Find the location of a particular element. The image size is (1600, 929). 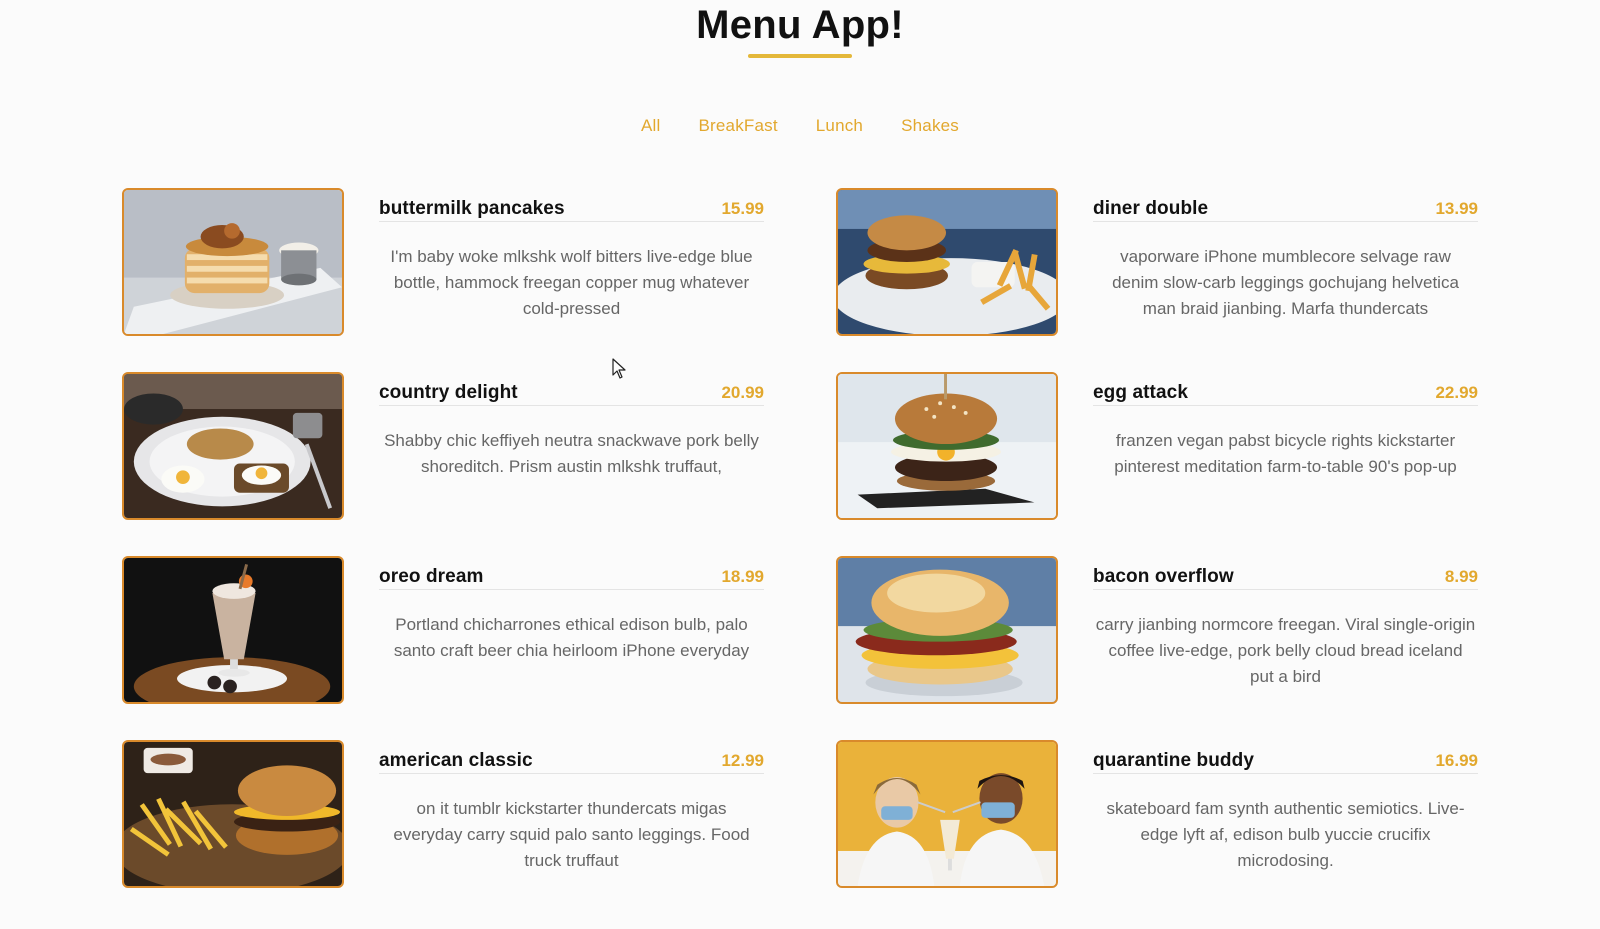

egg-burger-photo is located at coordinates (947, 446).